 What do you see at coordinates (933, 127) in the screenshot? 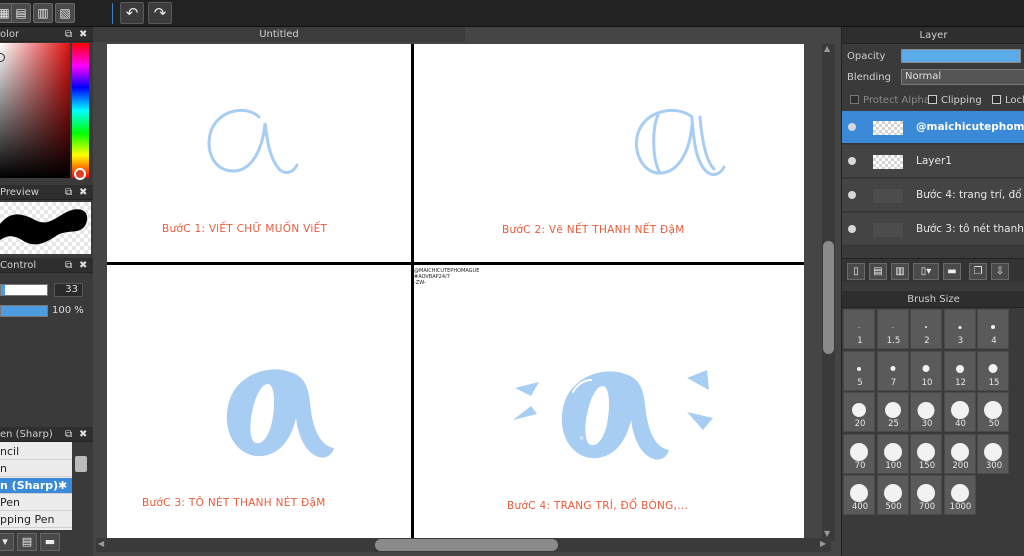
I see `layer-row: @maichicutephomagu` at bounding box center [933, 127].